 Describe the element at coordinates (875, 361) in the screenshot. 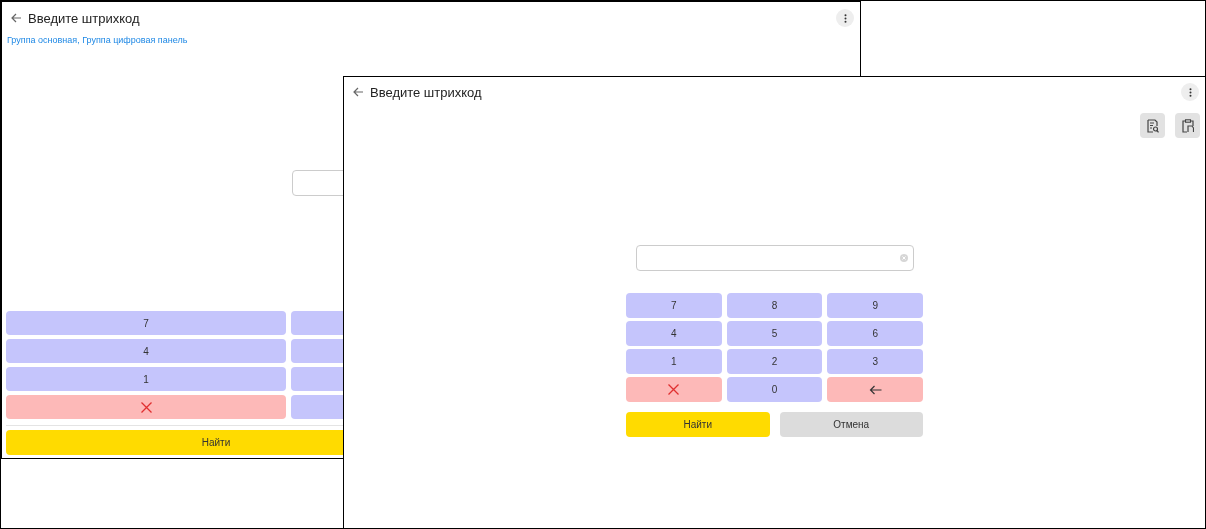

I see `keypad-key: 3` at that location.